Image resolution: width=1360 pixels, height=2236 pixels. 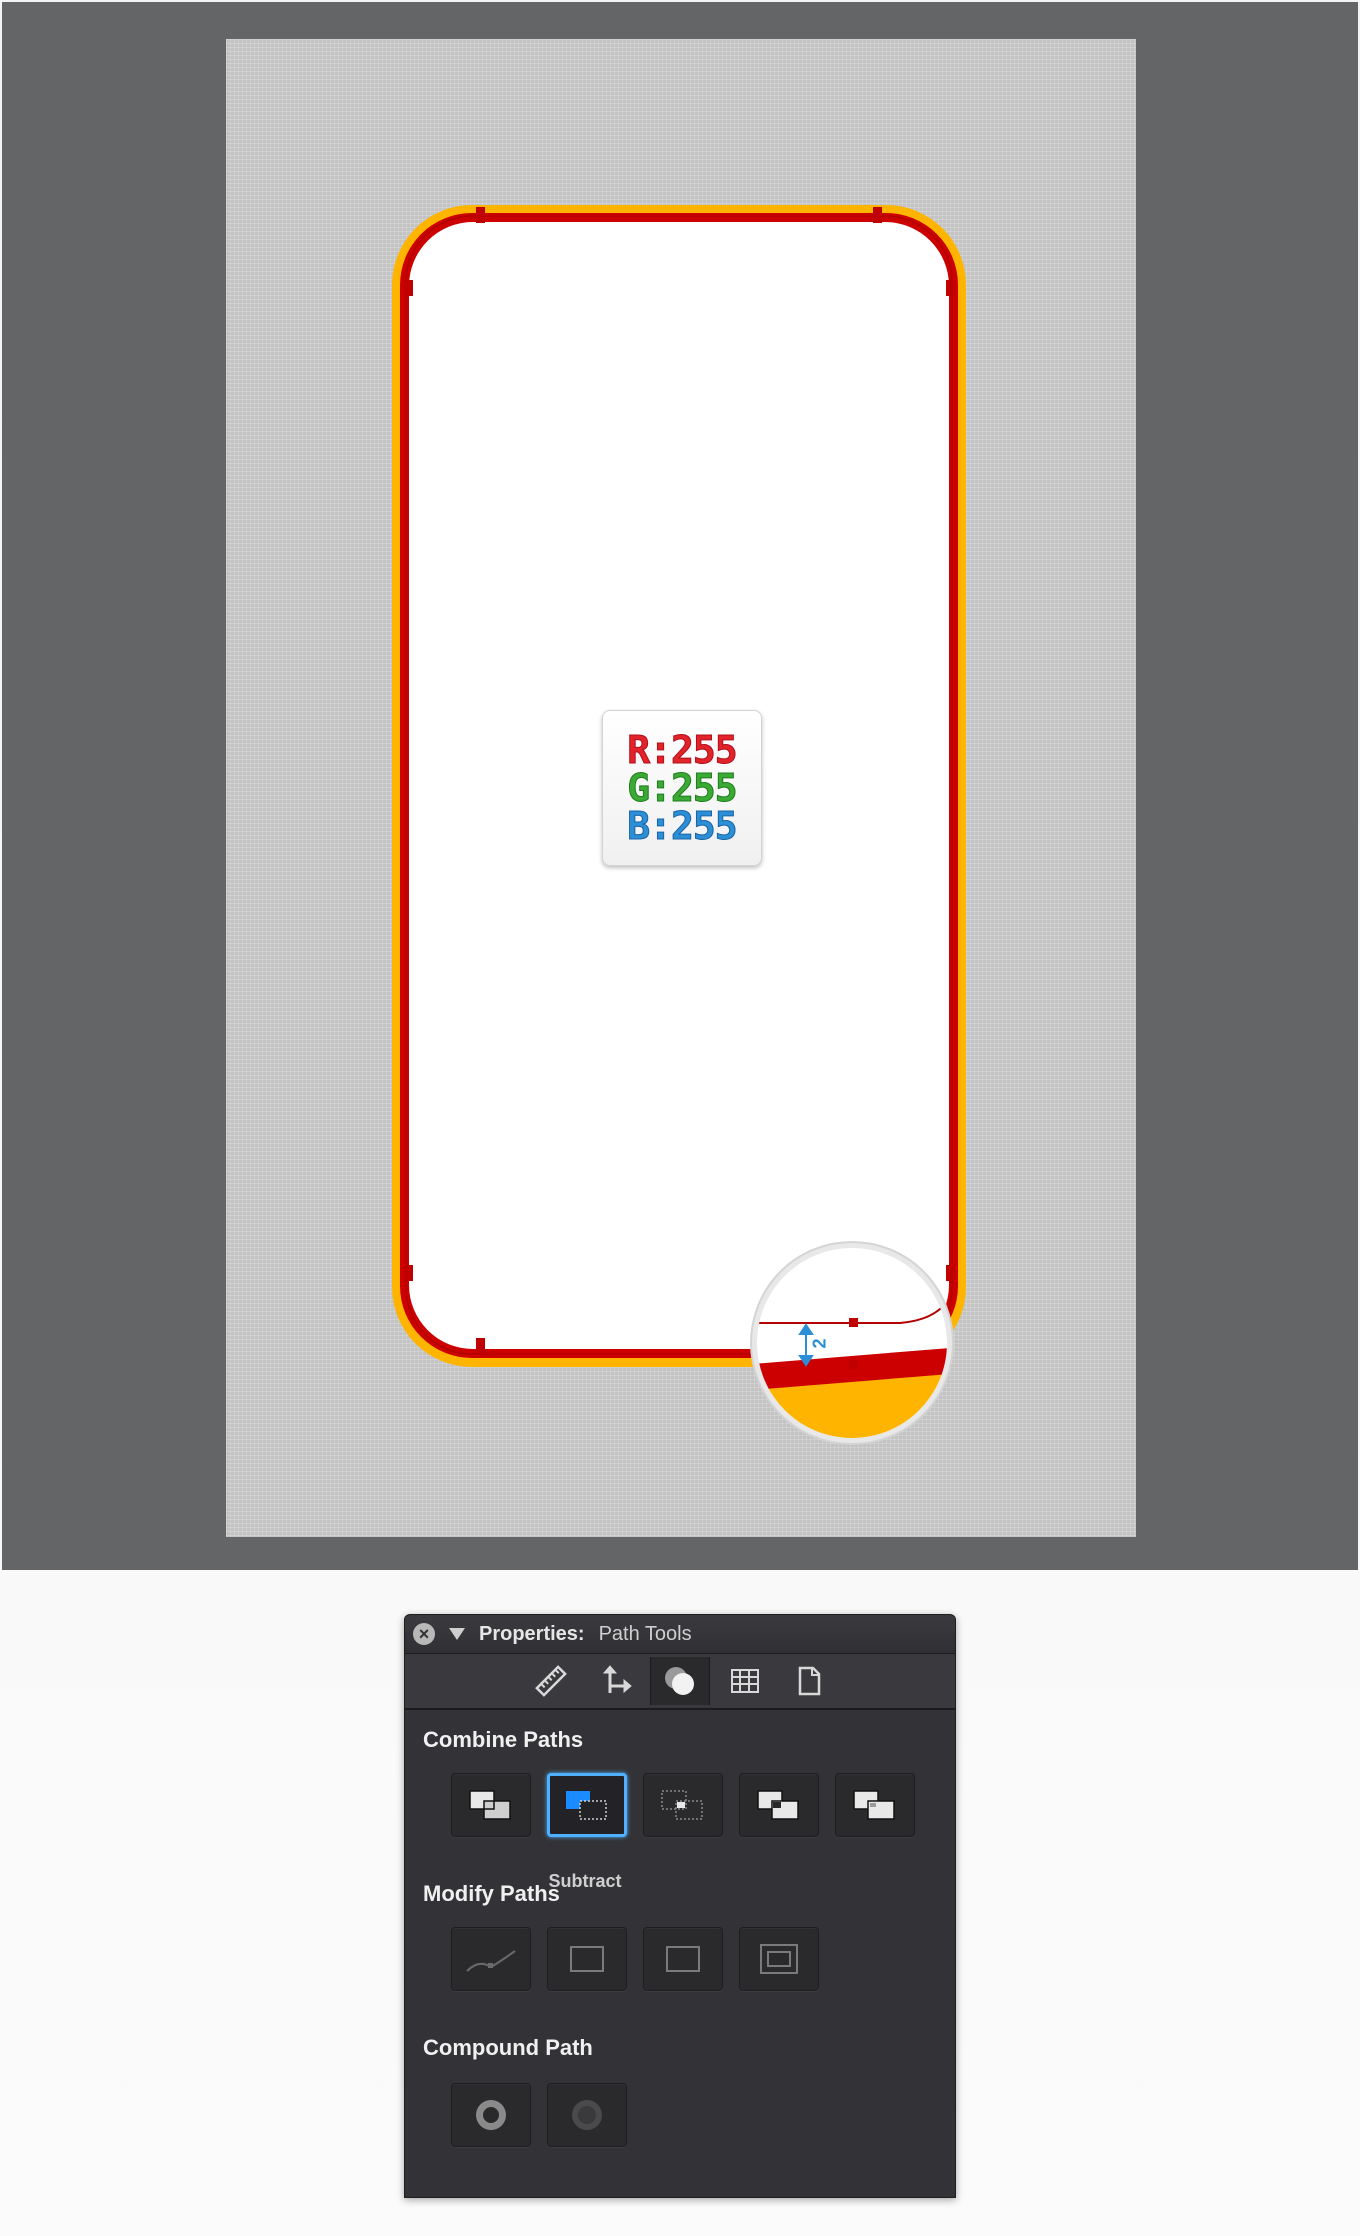 I want to click on exclude-button, so click(x=779, y=1805).